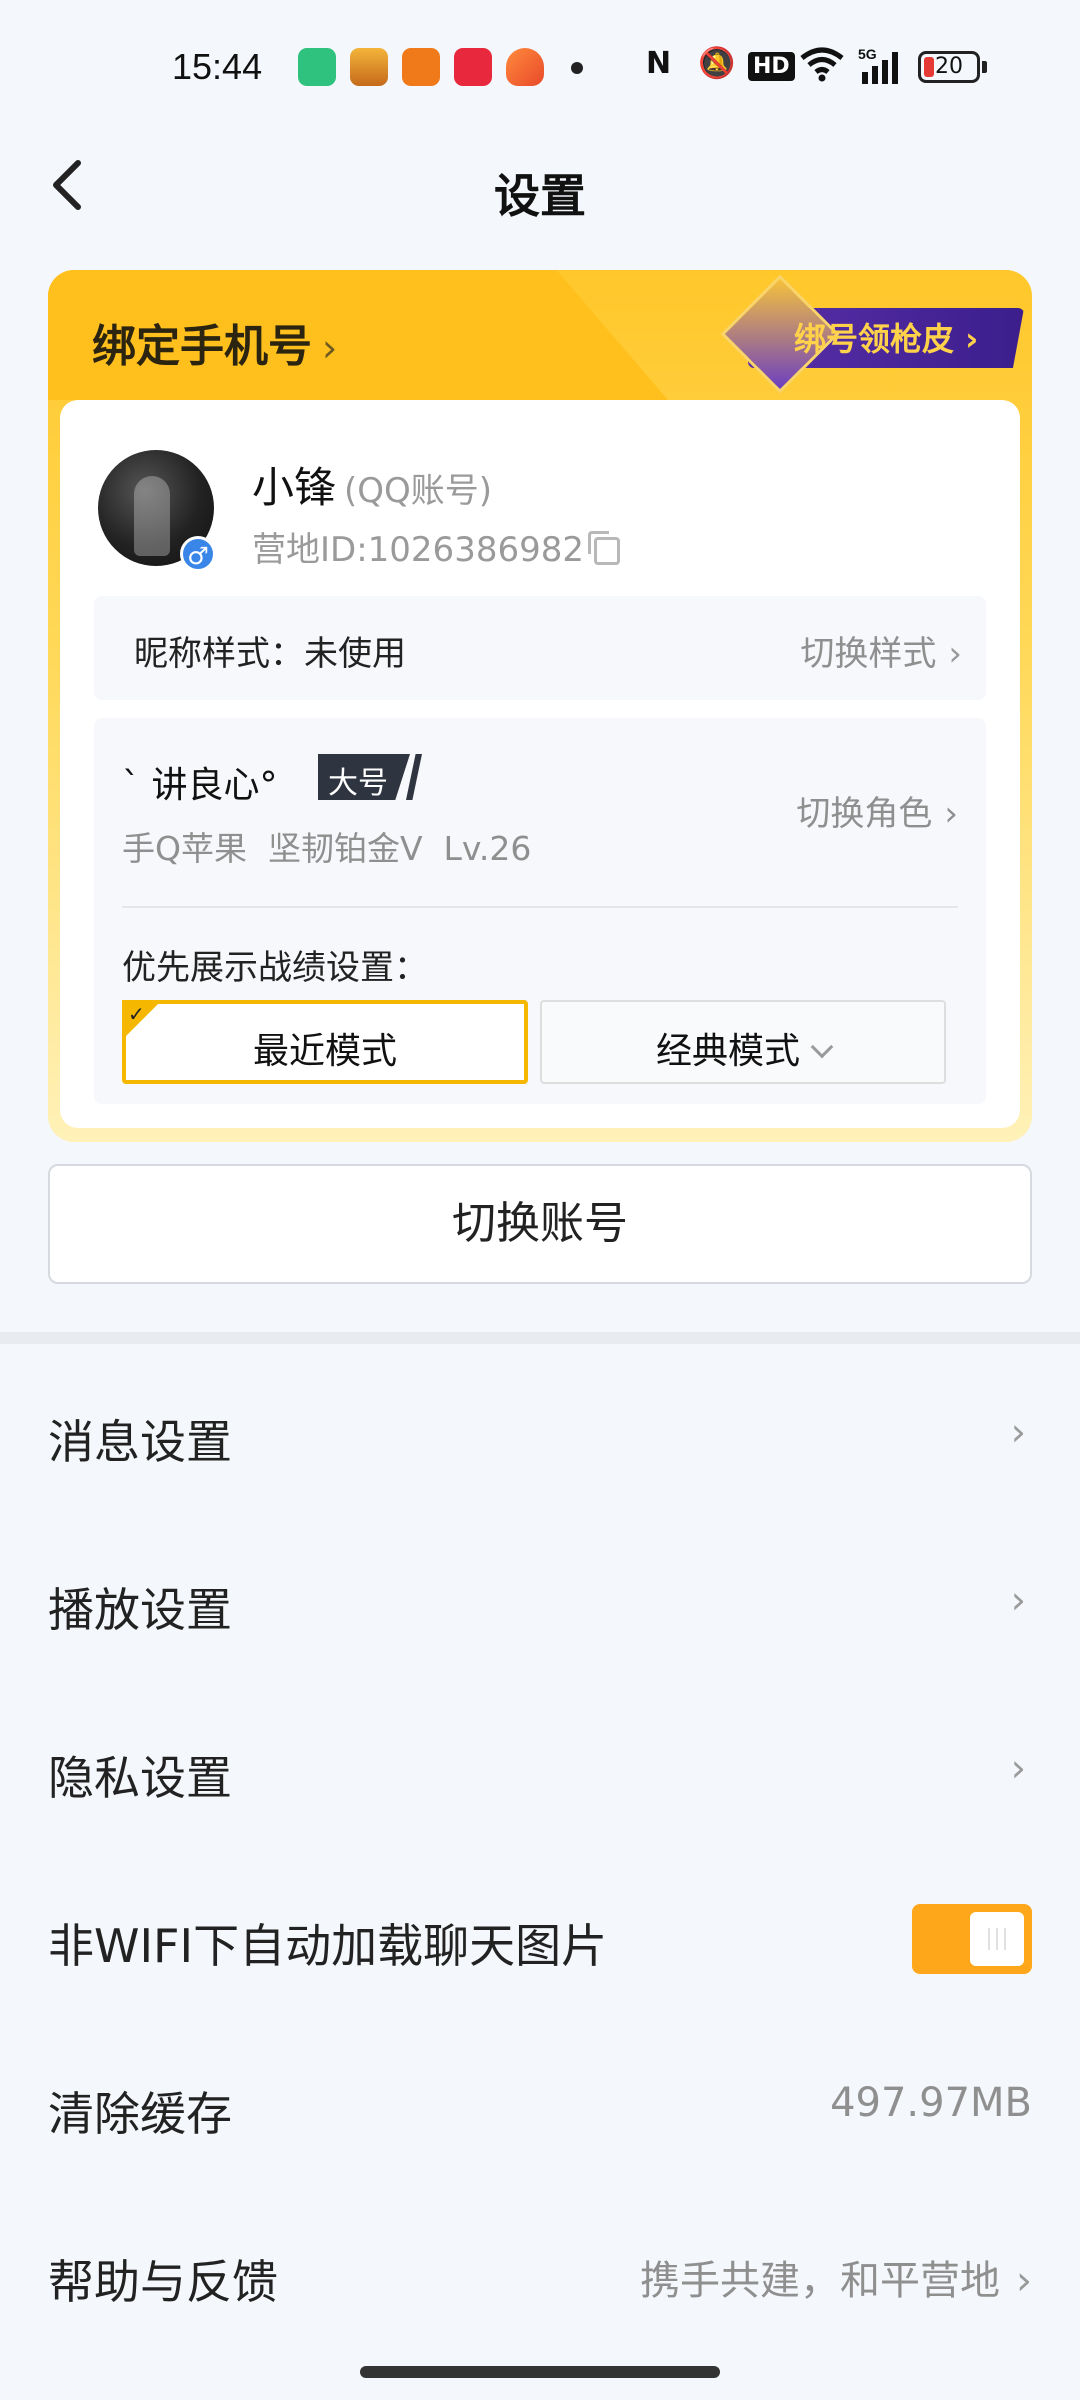 This screenshot has height=2400, width=1080. I want to click on settings-item-label: 播放设置, so click(140, 1610).